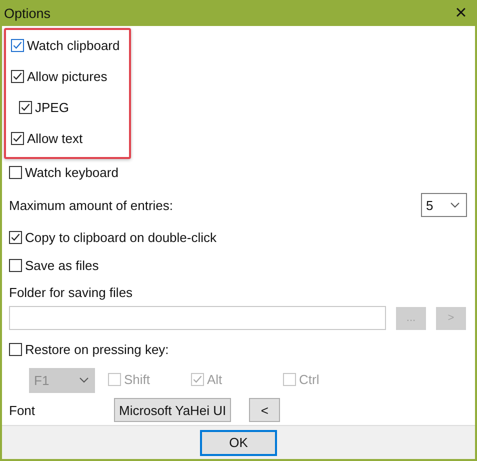 The image size is (477, 461). What do you see at coordinates (63, 172) in the screenshot?
I see `checkbox: Watch keyboard` at bounding box center [63, 172].